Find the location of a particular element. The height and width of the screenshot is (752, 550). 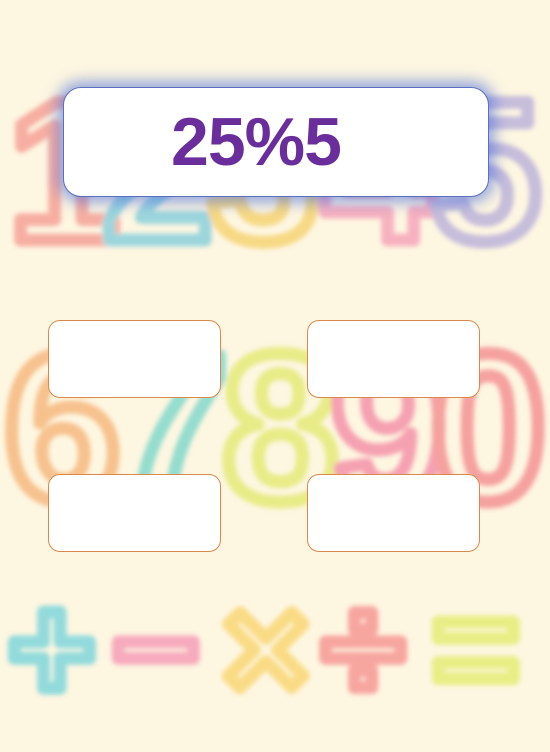

bg-minus-sign: − is located at coordinates (156, 648).